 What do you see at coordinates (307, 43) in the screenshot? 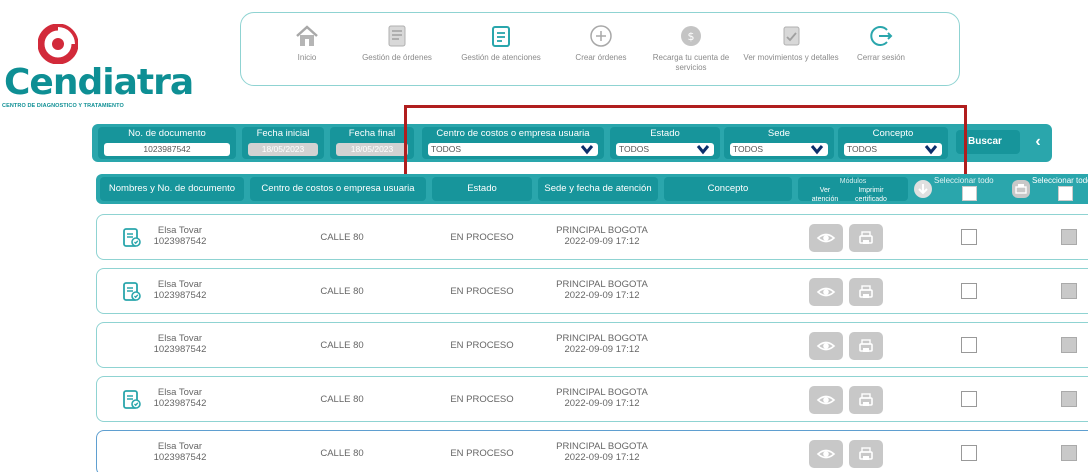
I see `nav-inicio: Inicio` at bounding box center [307, 43].